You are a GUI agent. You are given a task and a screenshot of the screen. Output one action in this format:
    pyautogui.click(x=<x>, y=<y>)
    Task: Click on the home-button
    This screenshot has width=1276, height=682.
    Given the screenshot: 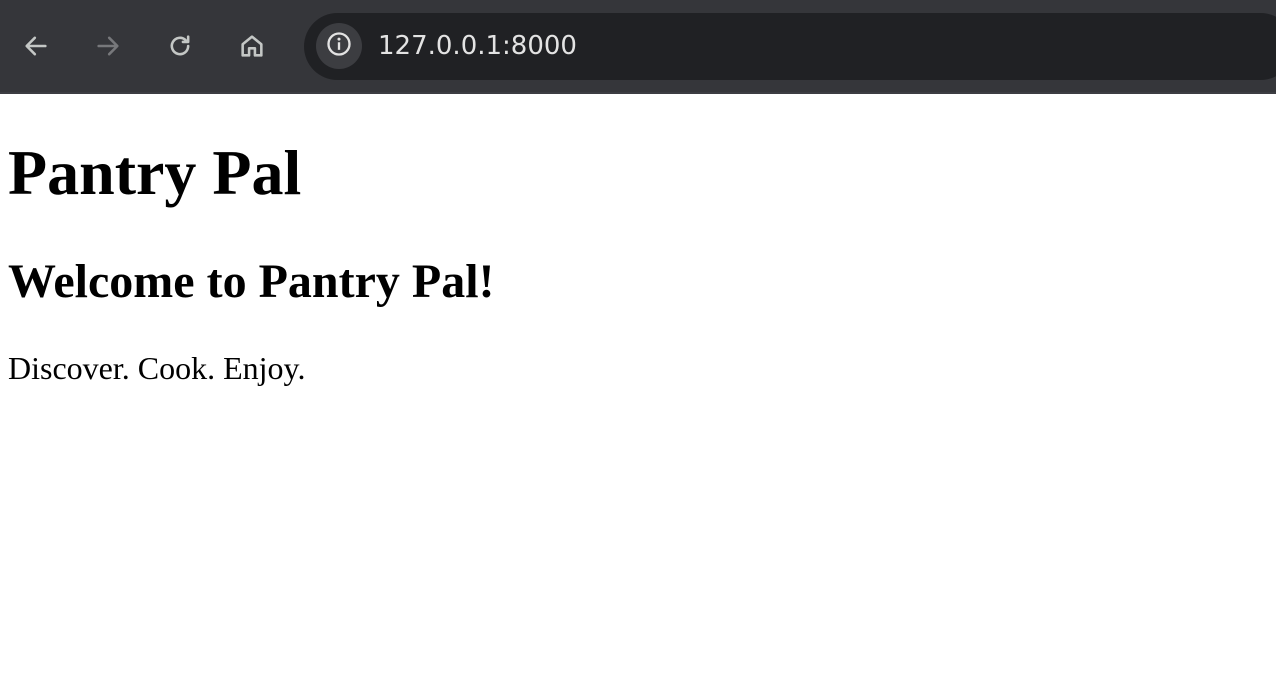 What is the action you would take?
    pyautogui.click(x=252, y=46)
    